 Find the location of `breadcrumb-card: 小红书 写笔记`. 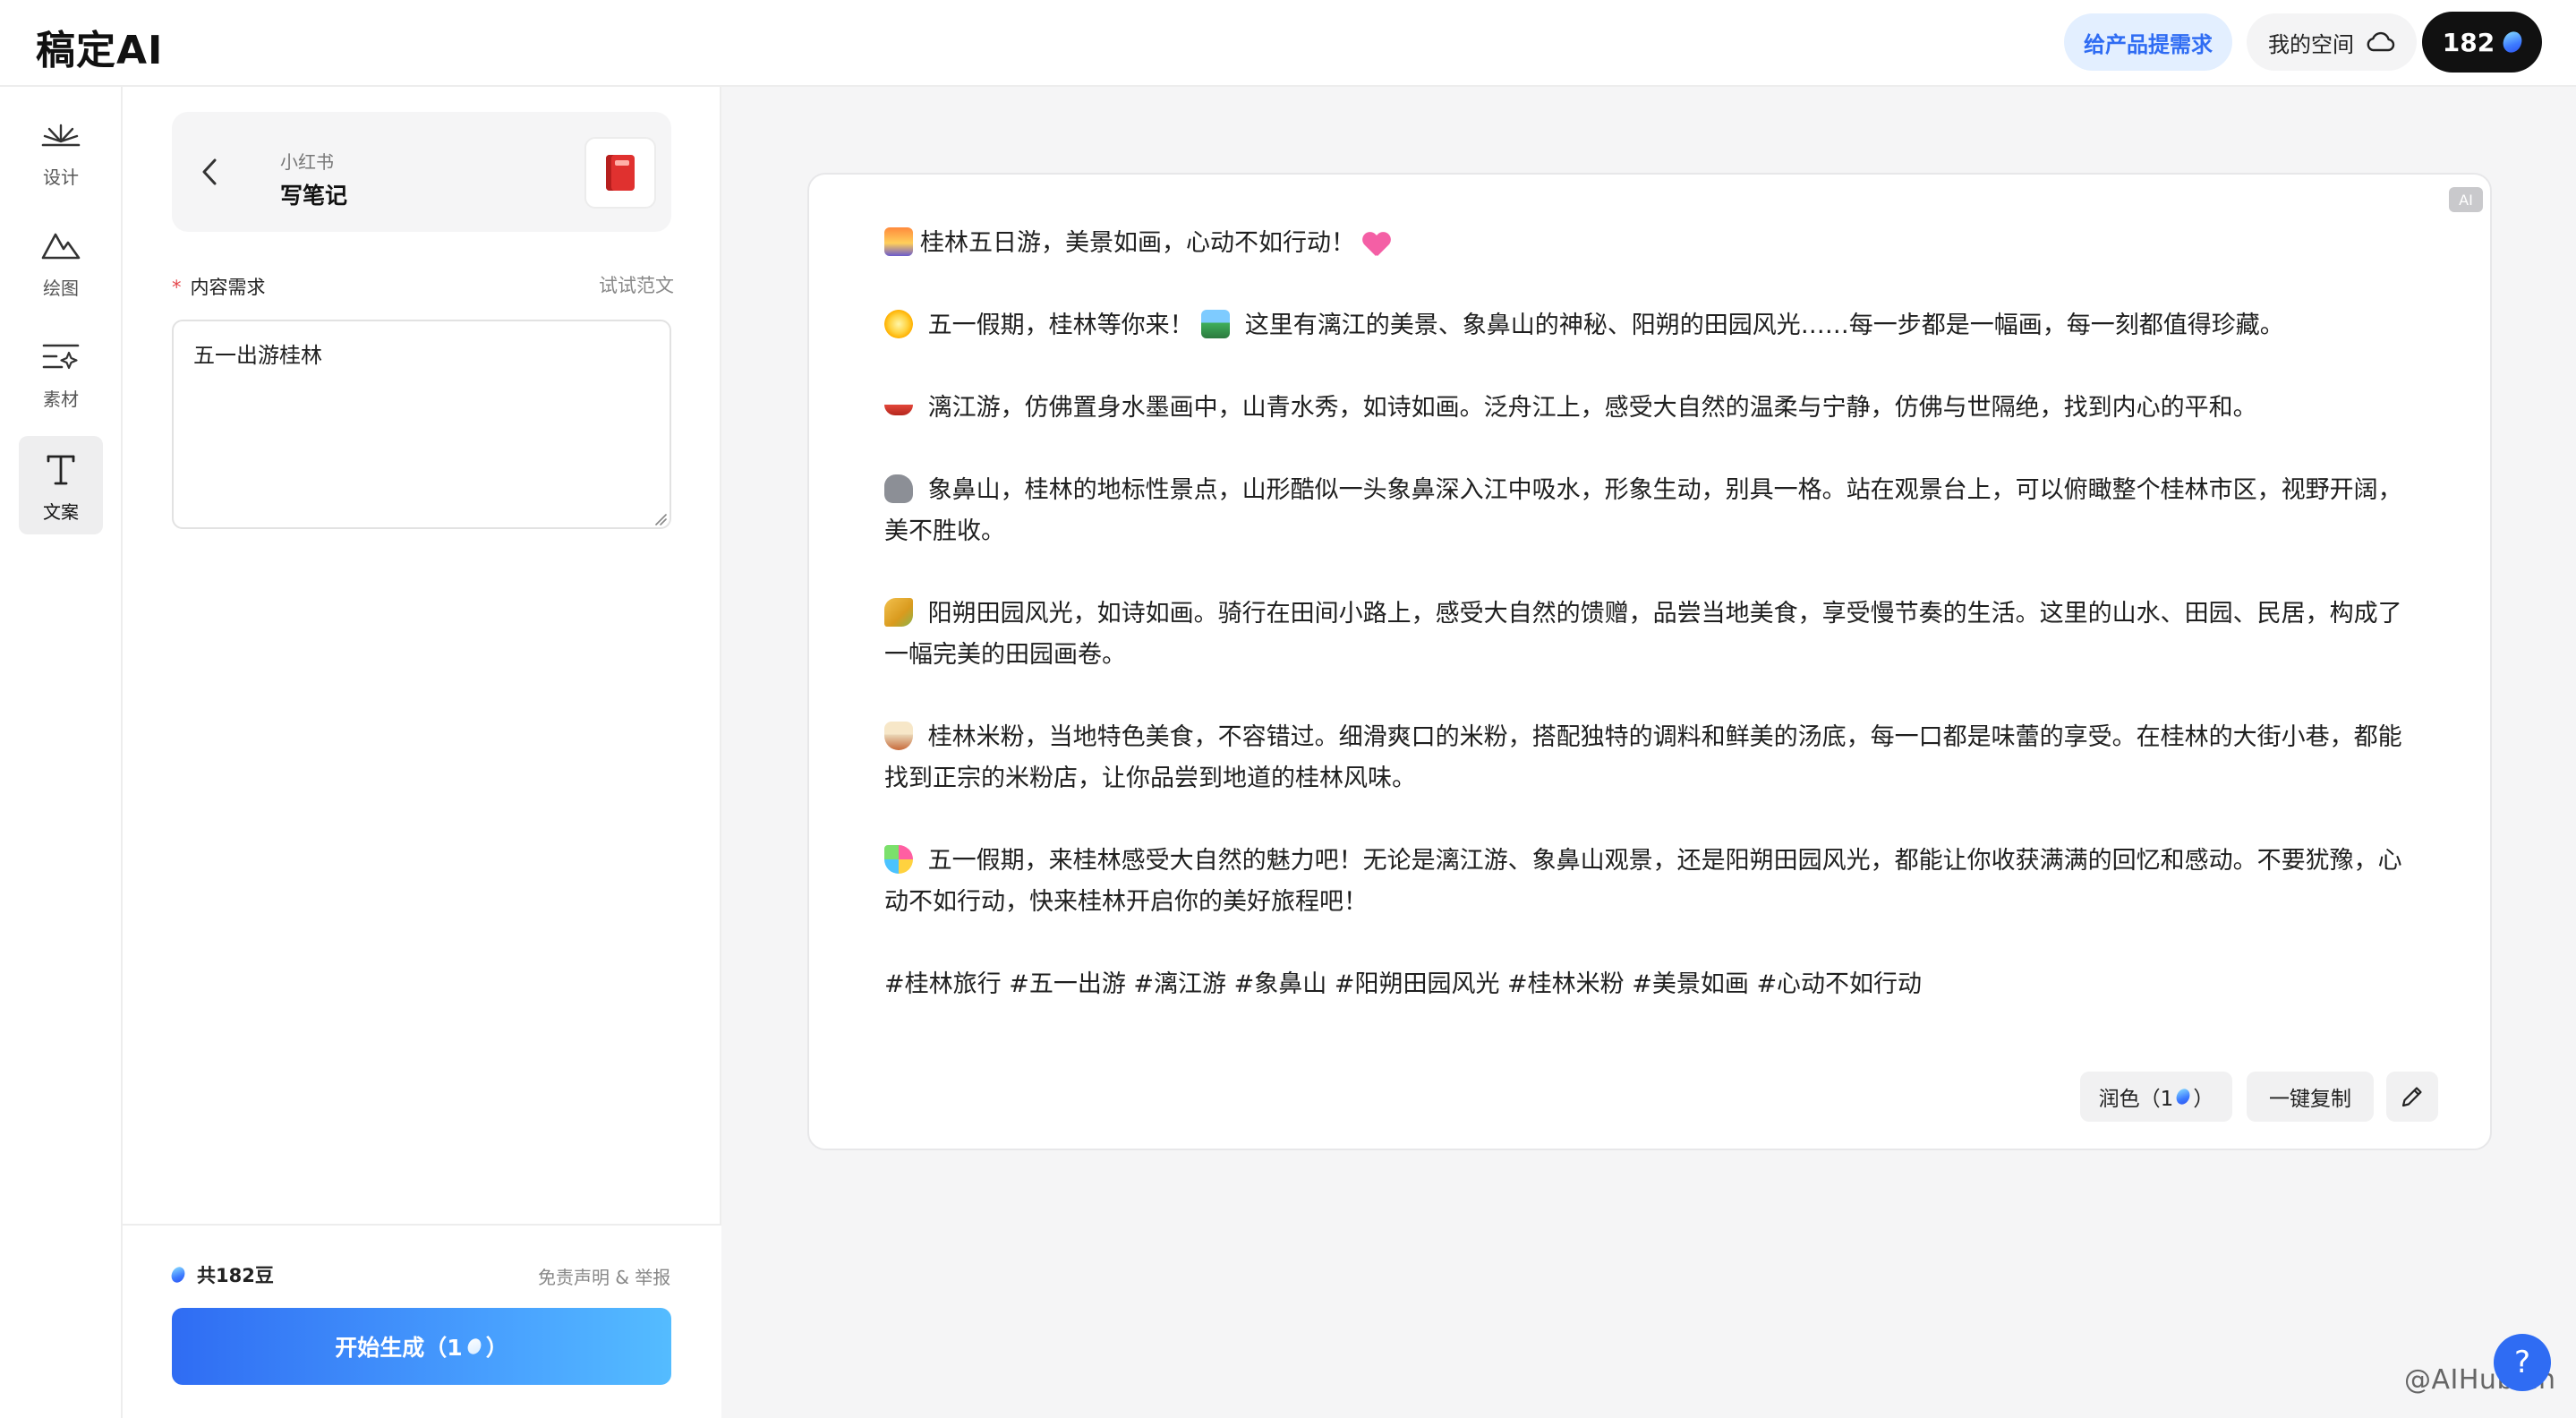

breadcrumb-card: 小红书 写笔记 is located at coordinates (421, 172).